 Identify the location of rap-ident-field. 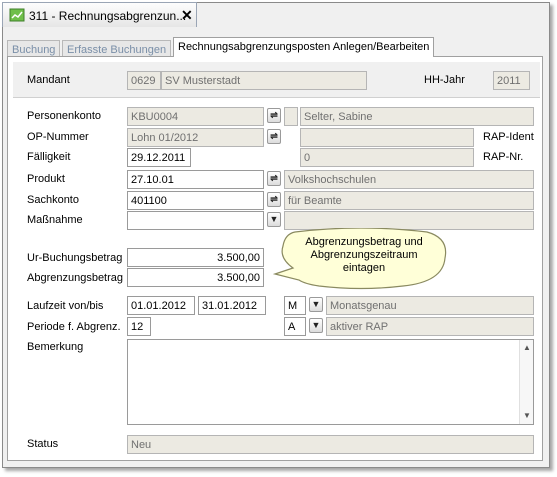
(387, 137).